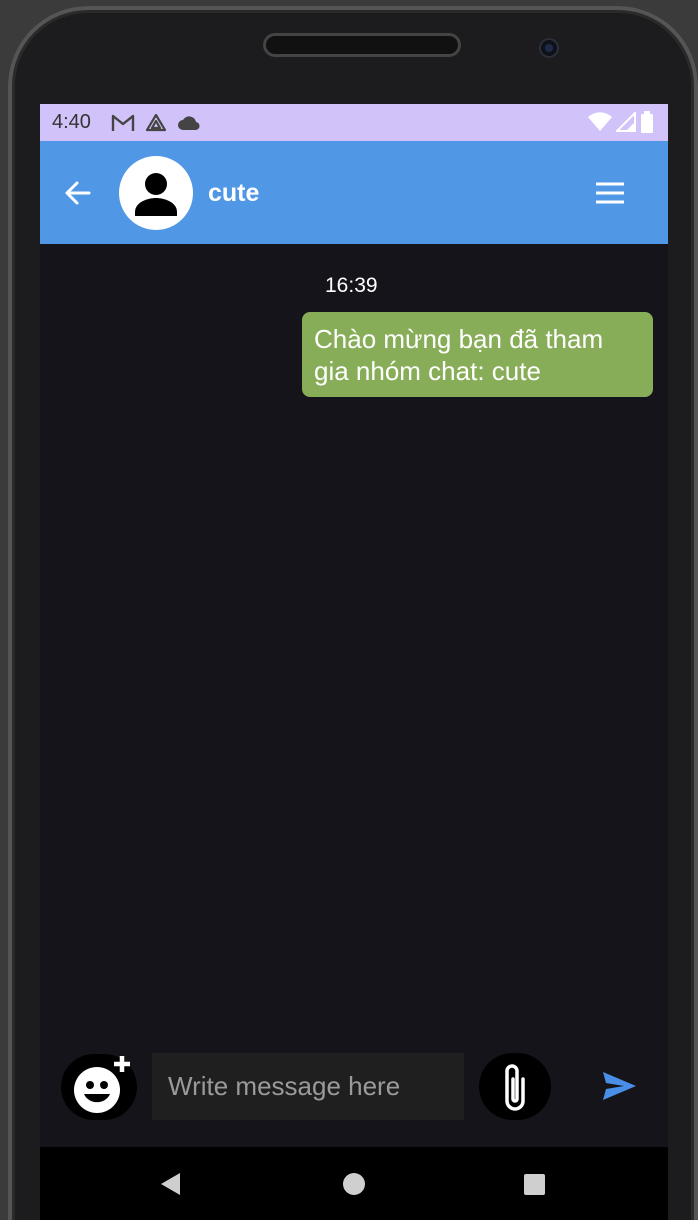 Image resolution: width=698 pixels, height=1220 pixels. What do you see at coordinates (234, 193) in the screenshot?
I see `chat-title: cute` at bounding box center [234, 193].